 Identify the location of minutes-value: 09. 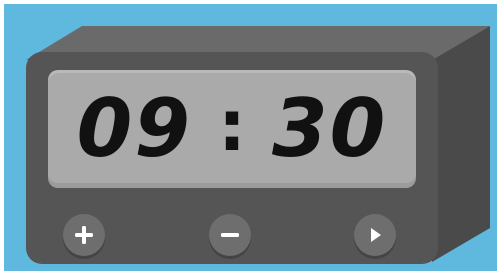
(134, 128).